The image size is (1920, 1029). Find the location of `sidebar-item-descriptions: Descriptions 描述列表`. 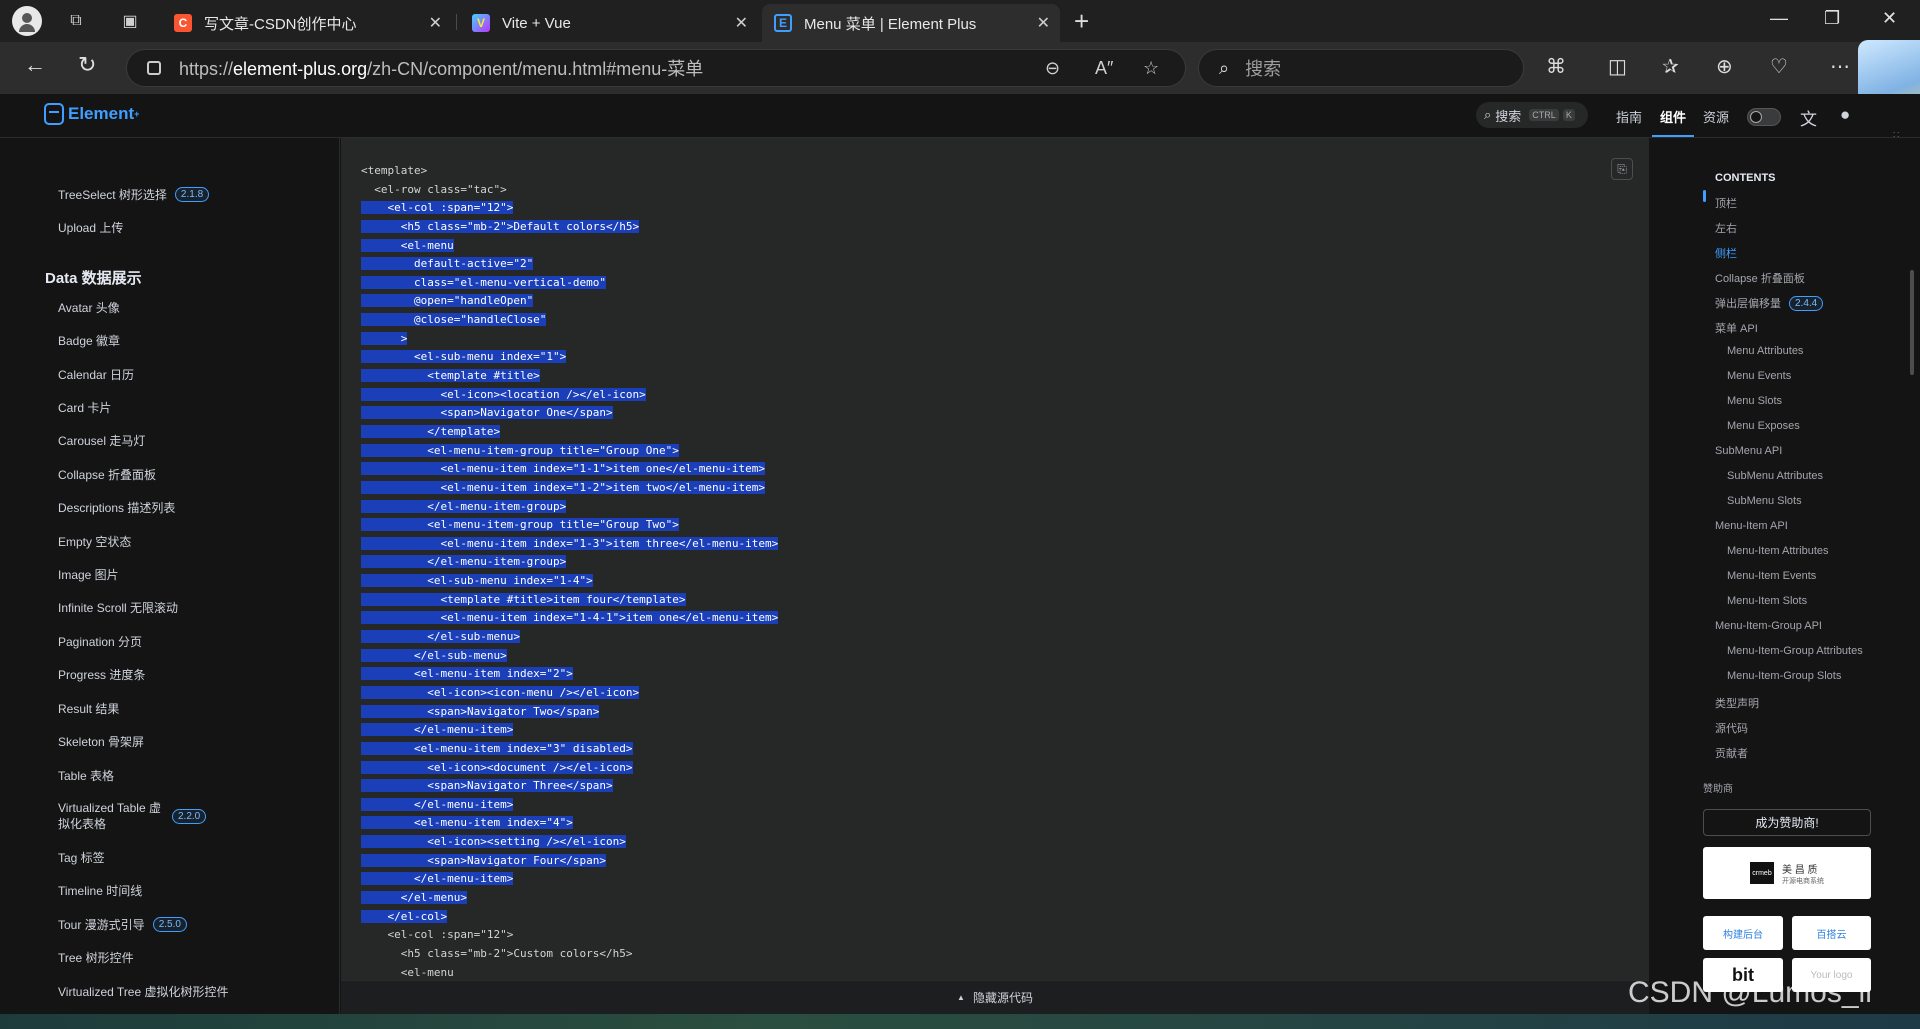

sidebar-item-descriptions: Descriptions 描述列表 is located at coordinates (116, 507).